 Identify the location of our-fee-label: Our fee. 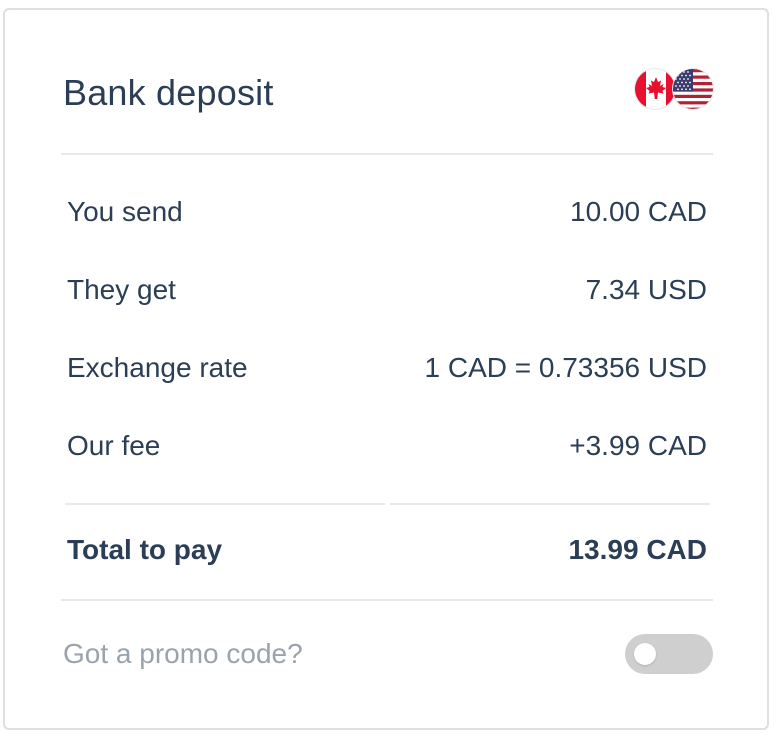
(114, 445).